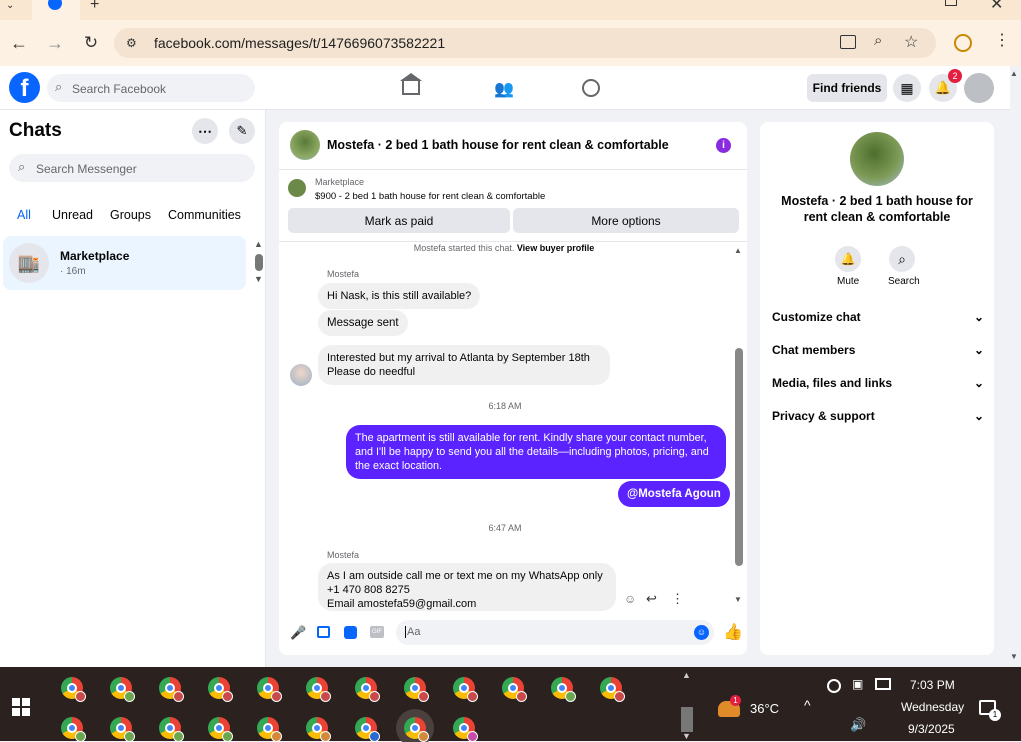 This screenshot has width=1021, height=742. What do you see at coordinates (883, 684) in the screenshot?
I see `display-icon` at bounding box center [883, 684].